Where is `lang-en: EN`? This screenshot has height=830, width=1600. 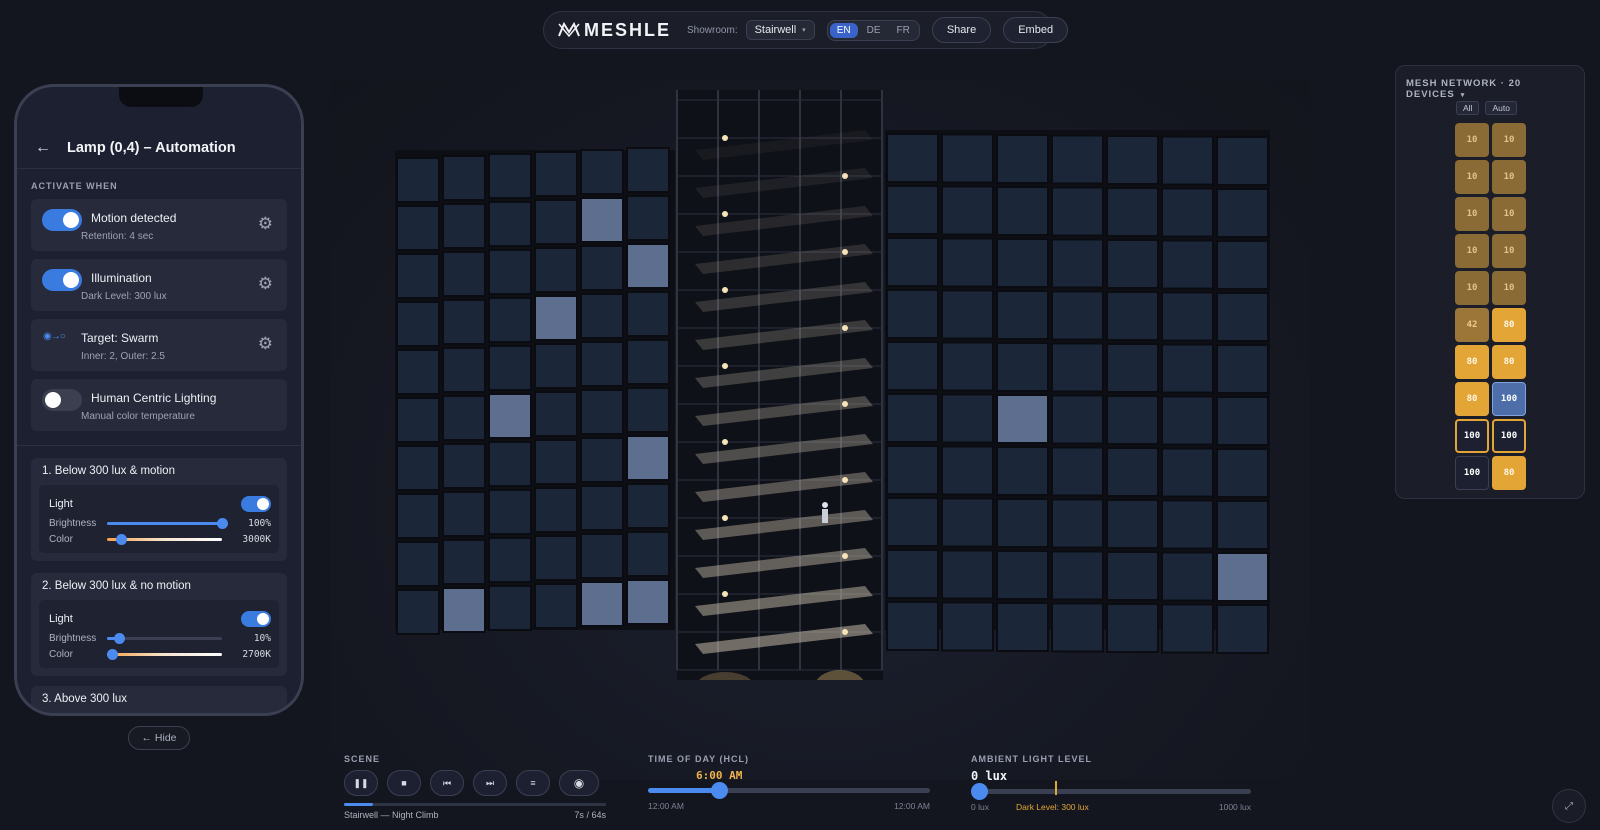
lang-en: EN is located at coordinates (843, 30).